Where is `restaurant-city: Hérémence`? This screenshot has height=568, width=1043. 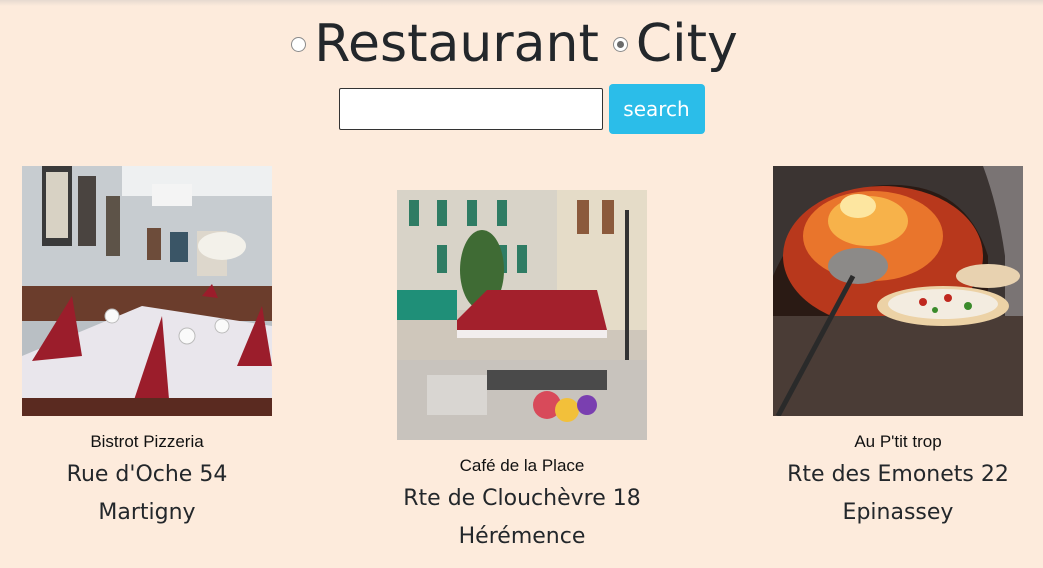 restaurant-city: Hérémence is located at coordinates (522, 536).